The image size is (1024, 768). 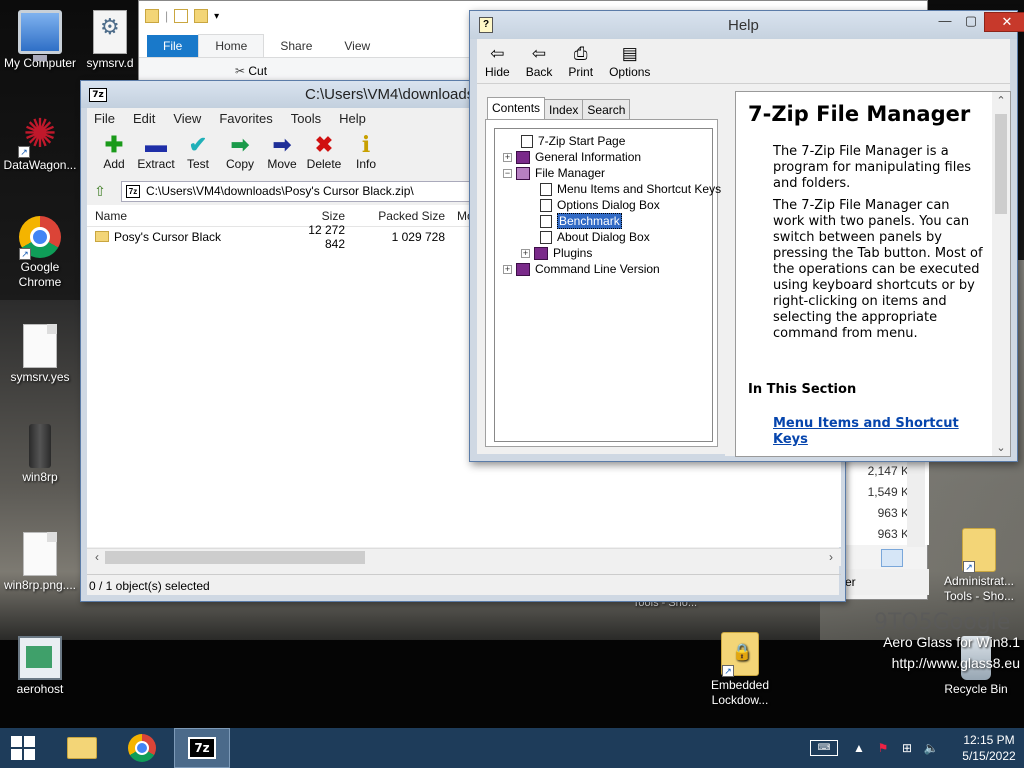 I want to click on tab-contents: Contents, so click(x=516, y=108).